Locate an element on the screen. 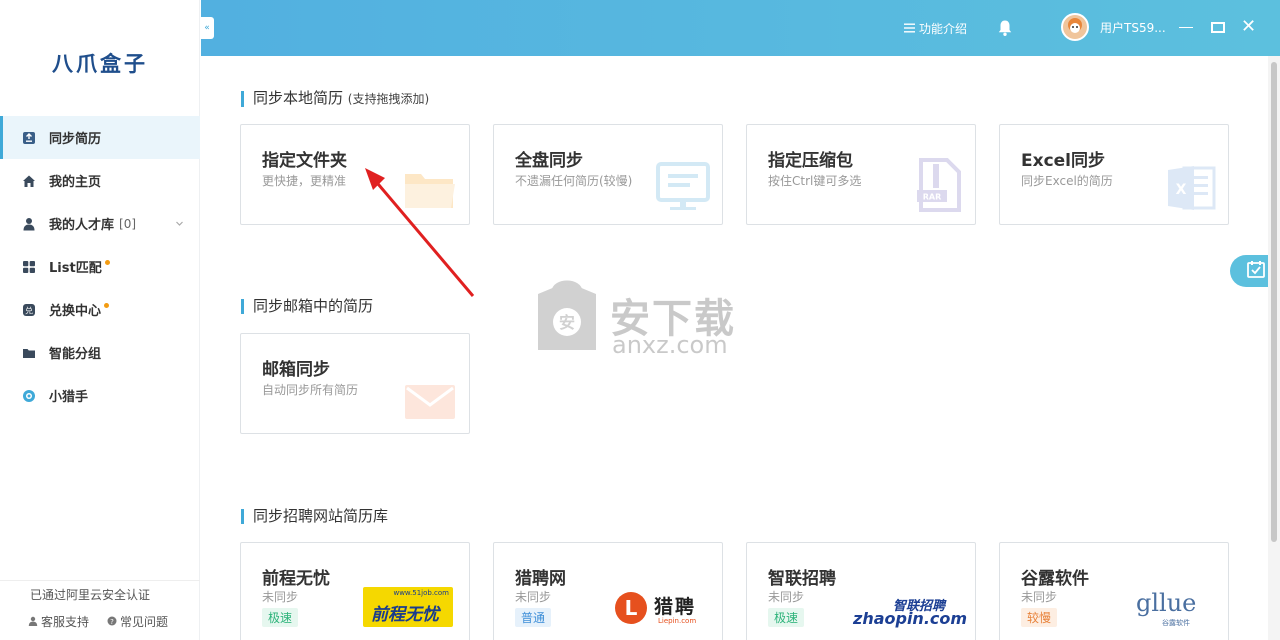  sidebar-item-hunter: 小猎手 is located at coordinates (100, 395).